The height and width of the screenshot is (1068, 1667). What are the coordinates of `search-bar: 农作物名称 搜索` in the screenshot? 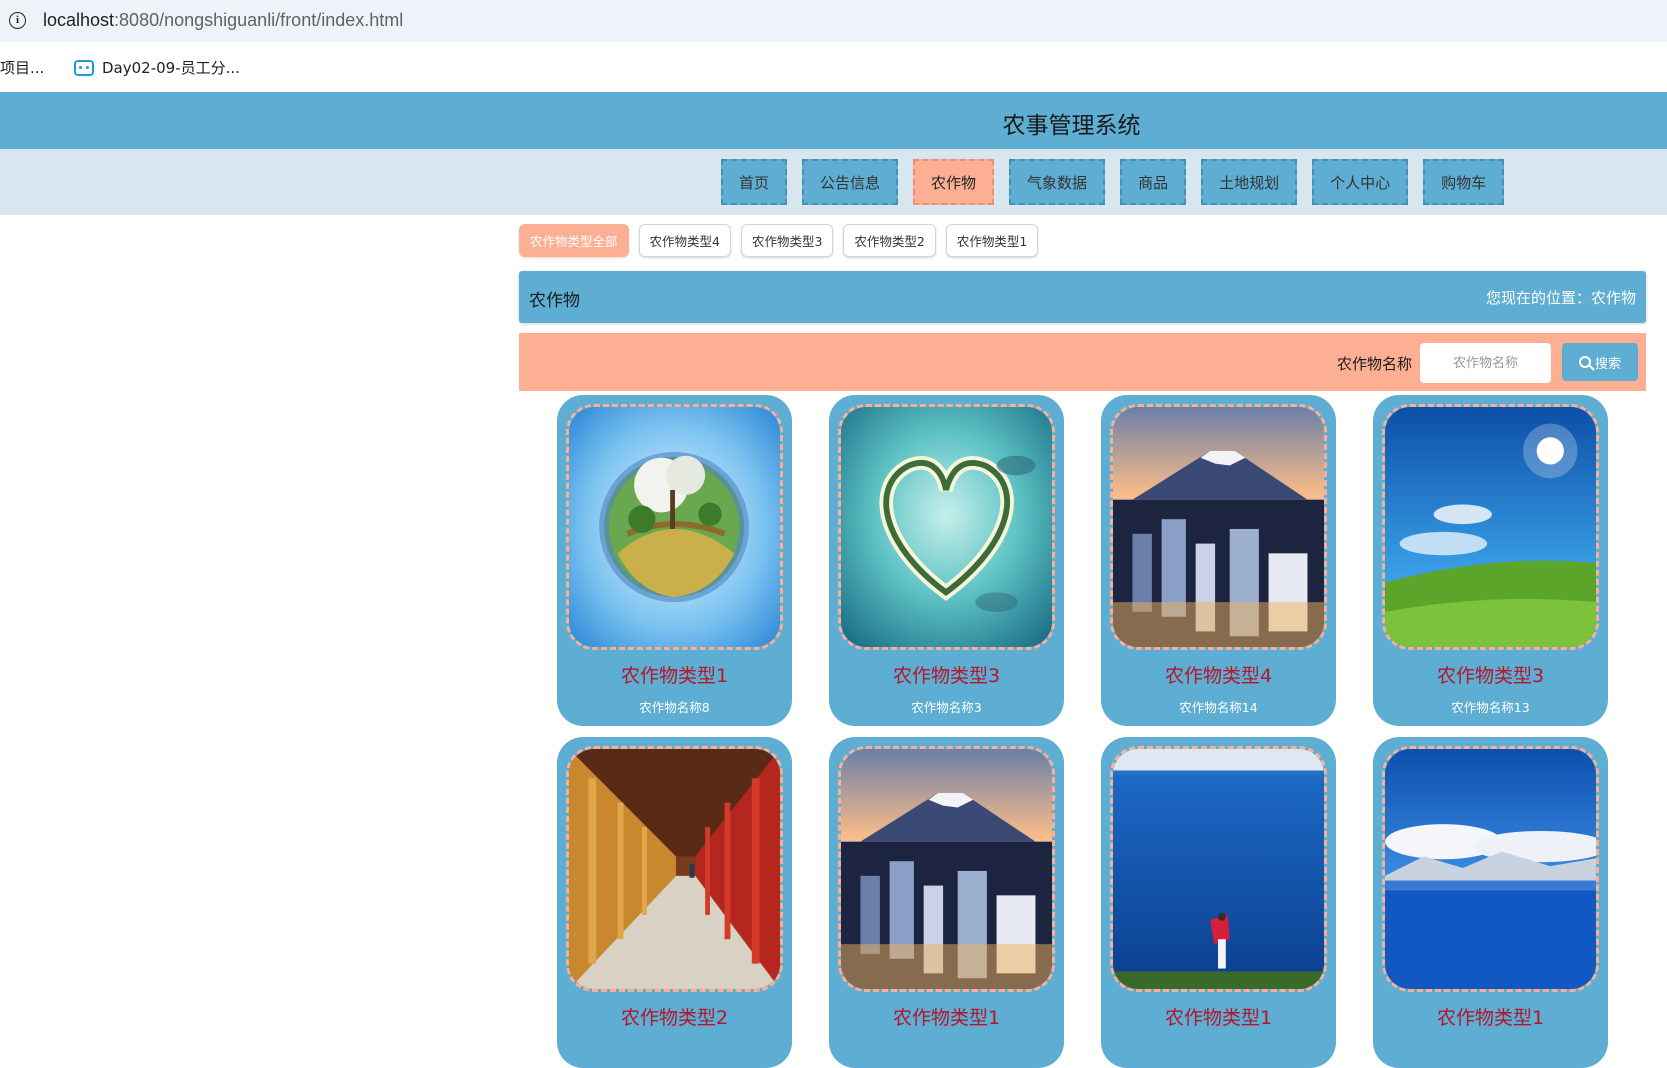 It's located at (1082, 362).